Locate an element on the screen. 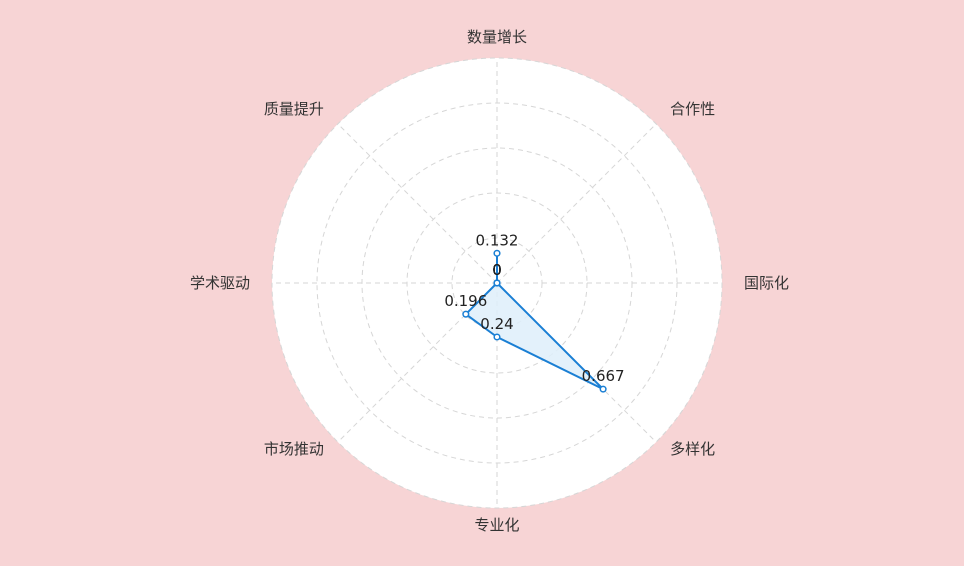 This screenshot has height=566, width=964. axis-label: 多样化 is located at coordinates (692, 449).